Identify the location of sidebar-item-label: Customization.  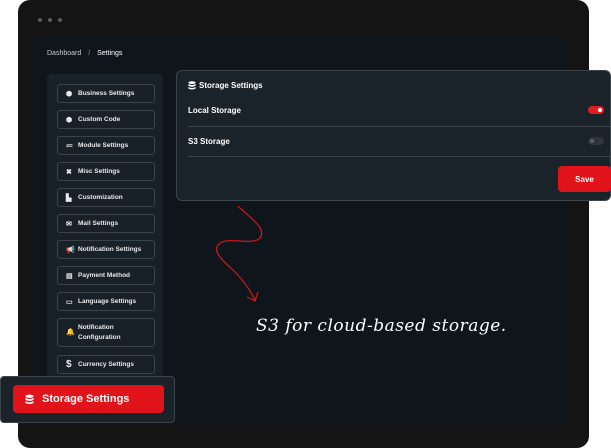
(100, 197).